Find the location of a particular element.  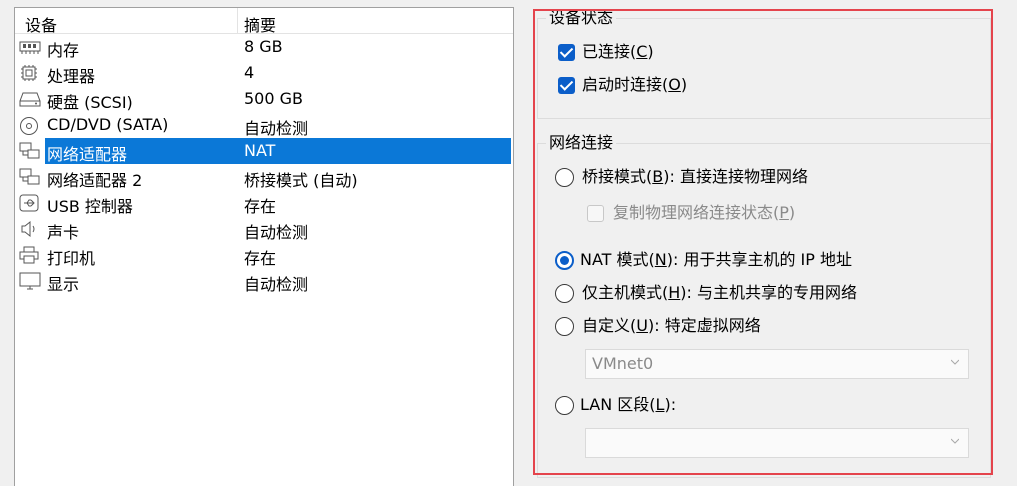

checkbox-label: 复制物理网络连接状态(P) is located at coordinates (704, 212).